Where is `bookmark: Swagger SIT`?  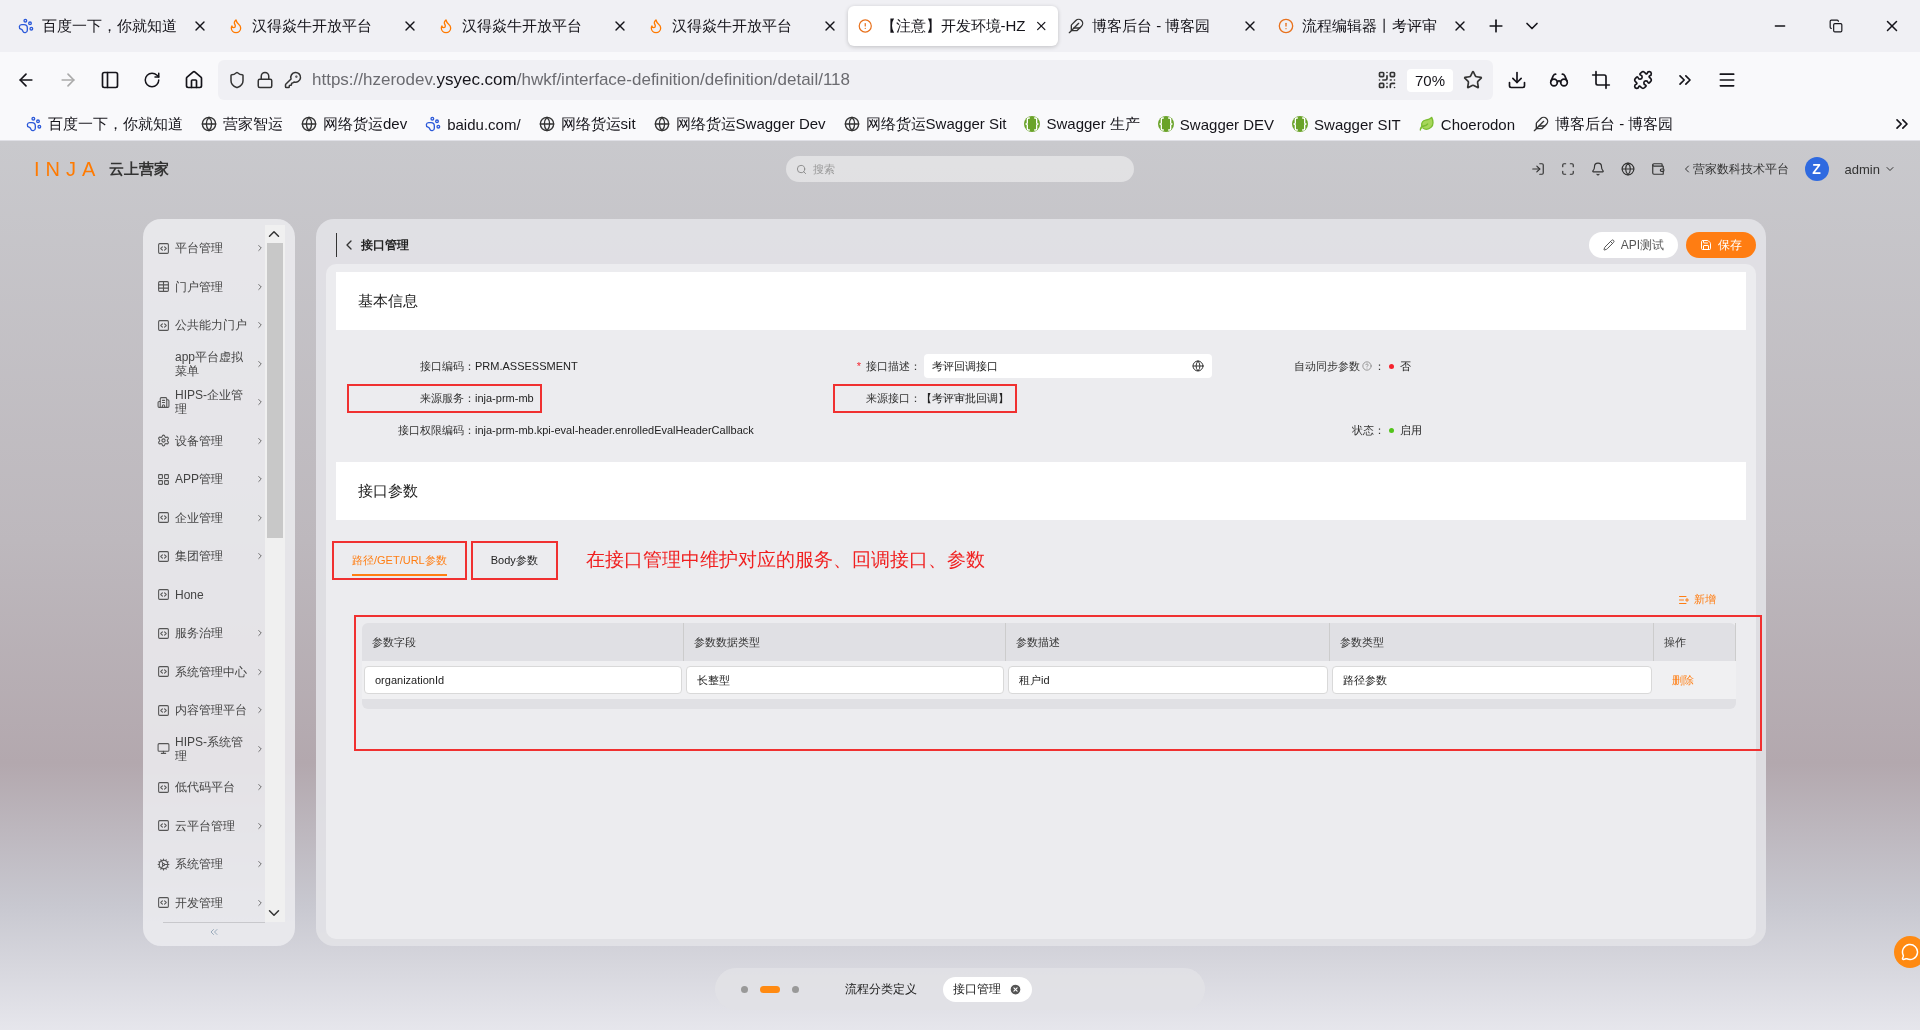
bookmark: Swagger SIT is located at coordinates (1346, 124).